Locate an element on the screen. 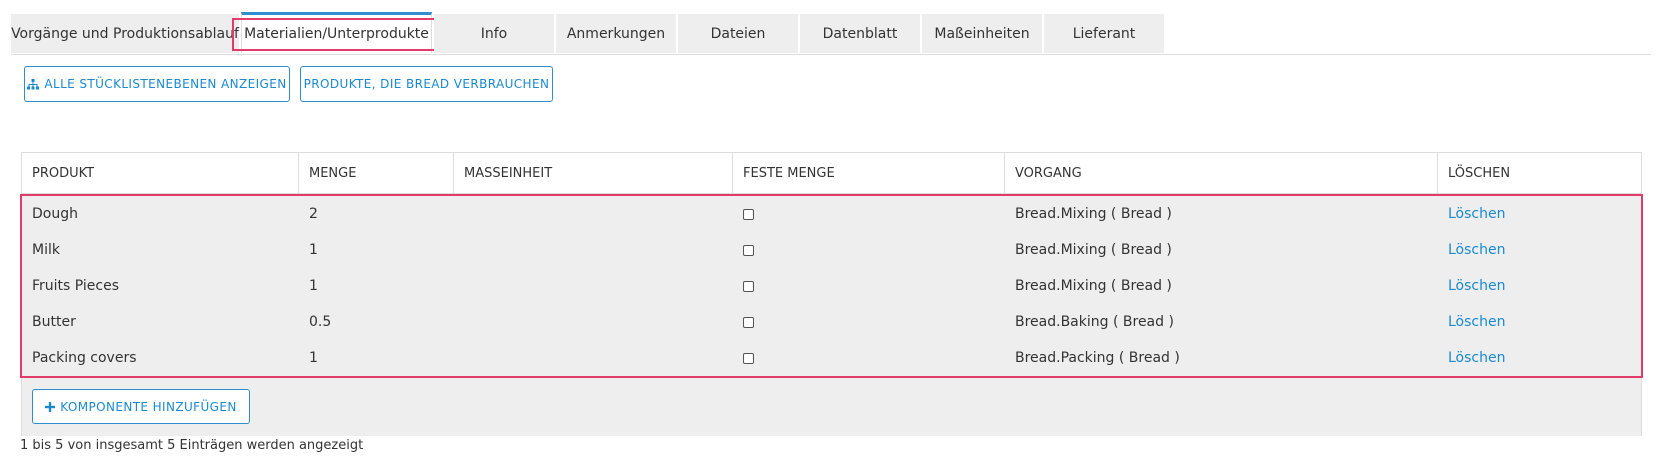 This screenshot has height=468, width=1661. table-row: Dough 2 Bread.Mixing ( Bread ) Löschen is located at coordinates (831, 214).